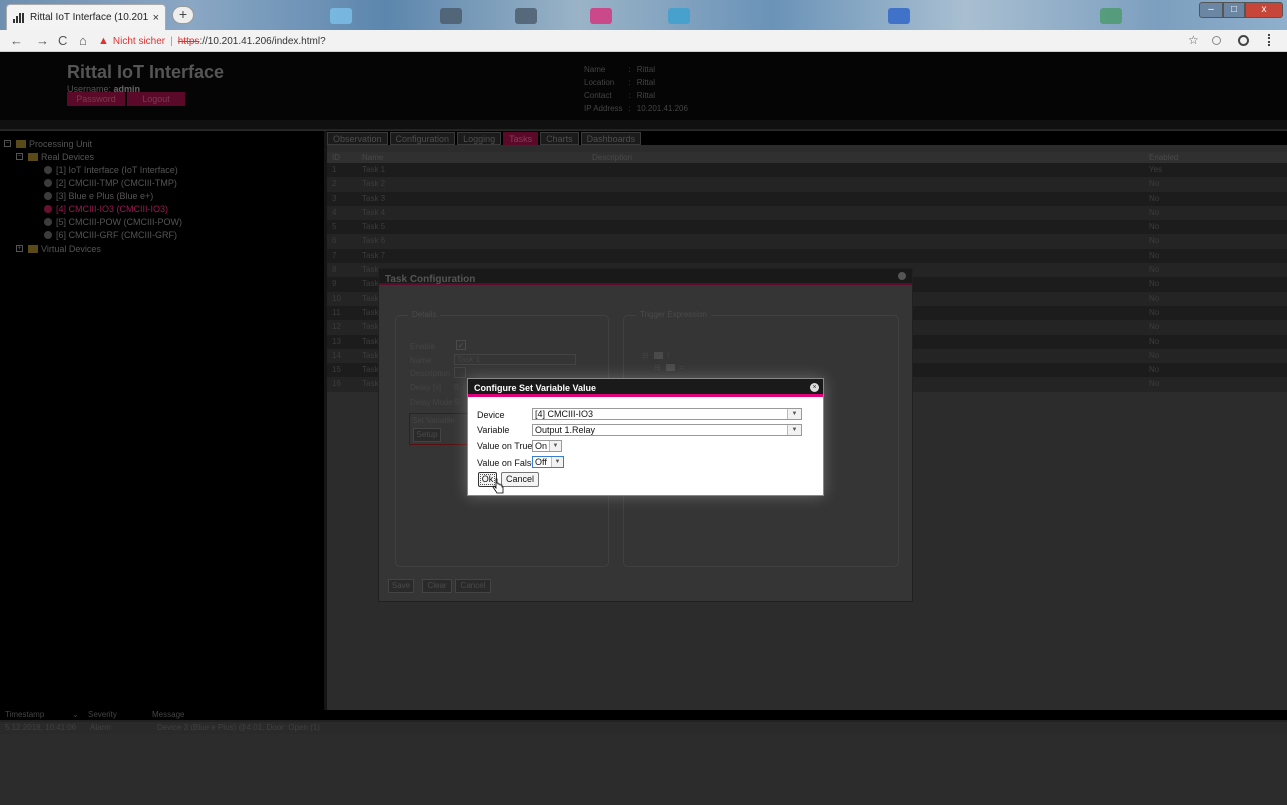 This screenshot has width=1287, height=805. I want to click on sort-arrow-icon: ⌄, so click(77, 715).